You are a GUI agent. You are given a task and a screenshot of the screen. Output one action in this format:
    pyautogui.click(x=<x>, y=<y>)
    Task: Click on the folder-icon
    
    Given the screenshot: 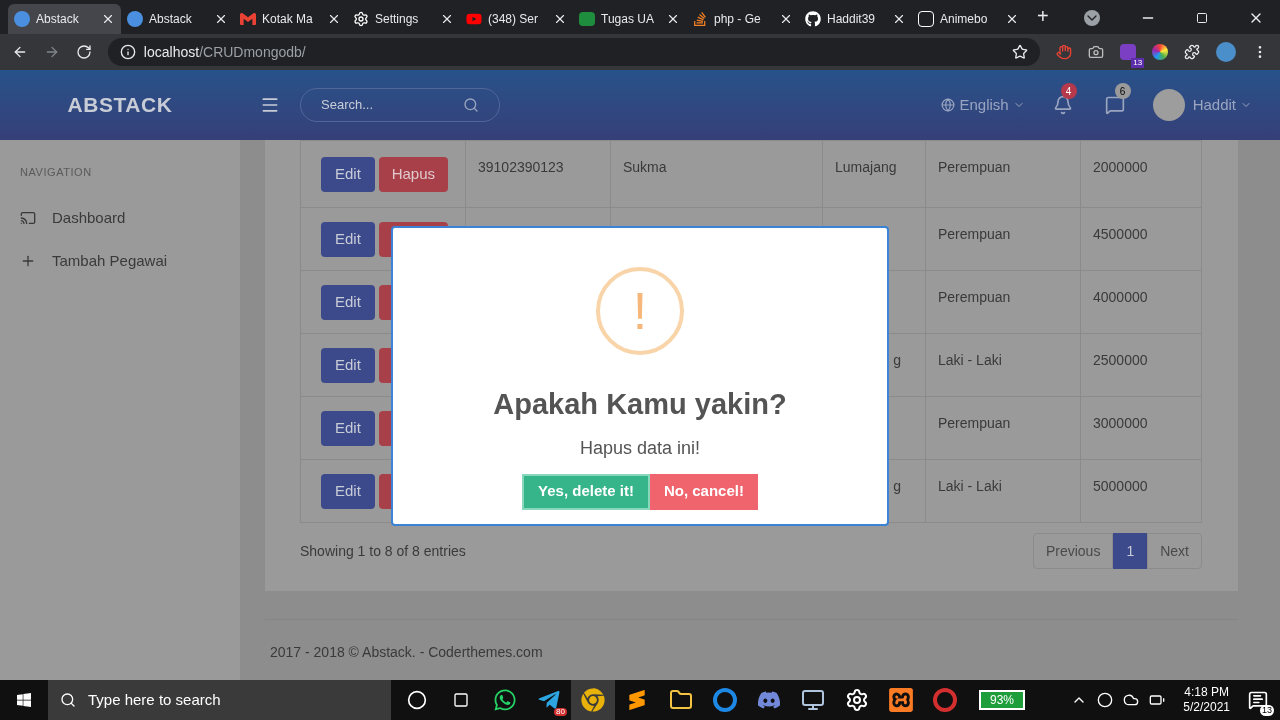 What is the action you would take?
    pyautogui.click(x=681, y=700)
    